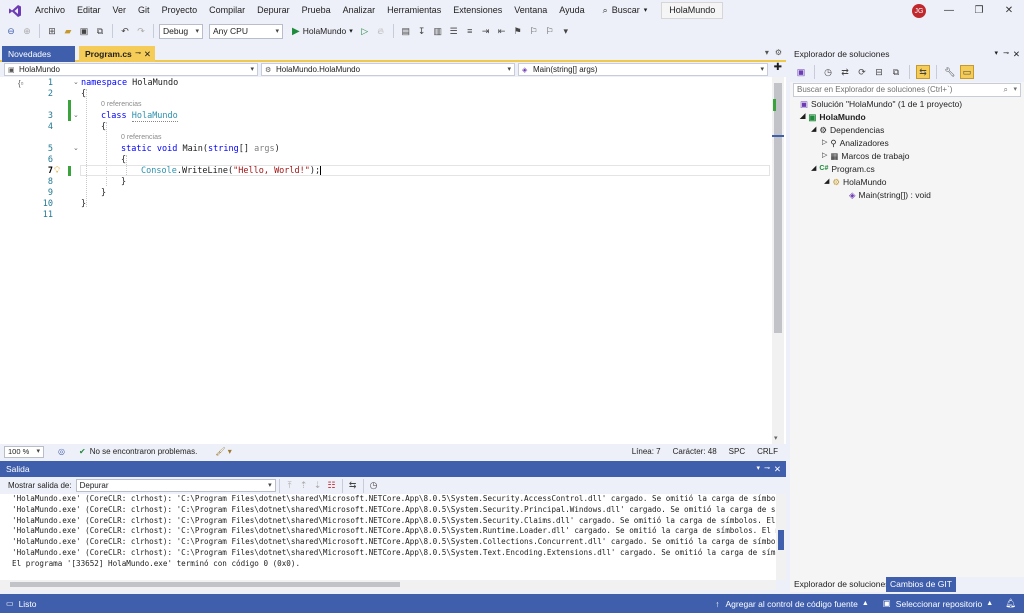 The image size is (1024, 613). I want to click on menu-proyecto: Proyecto, so click(180, 10).